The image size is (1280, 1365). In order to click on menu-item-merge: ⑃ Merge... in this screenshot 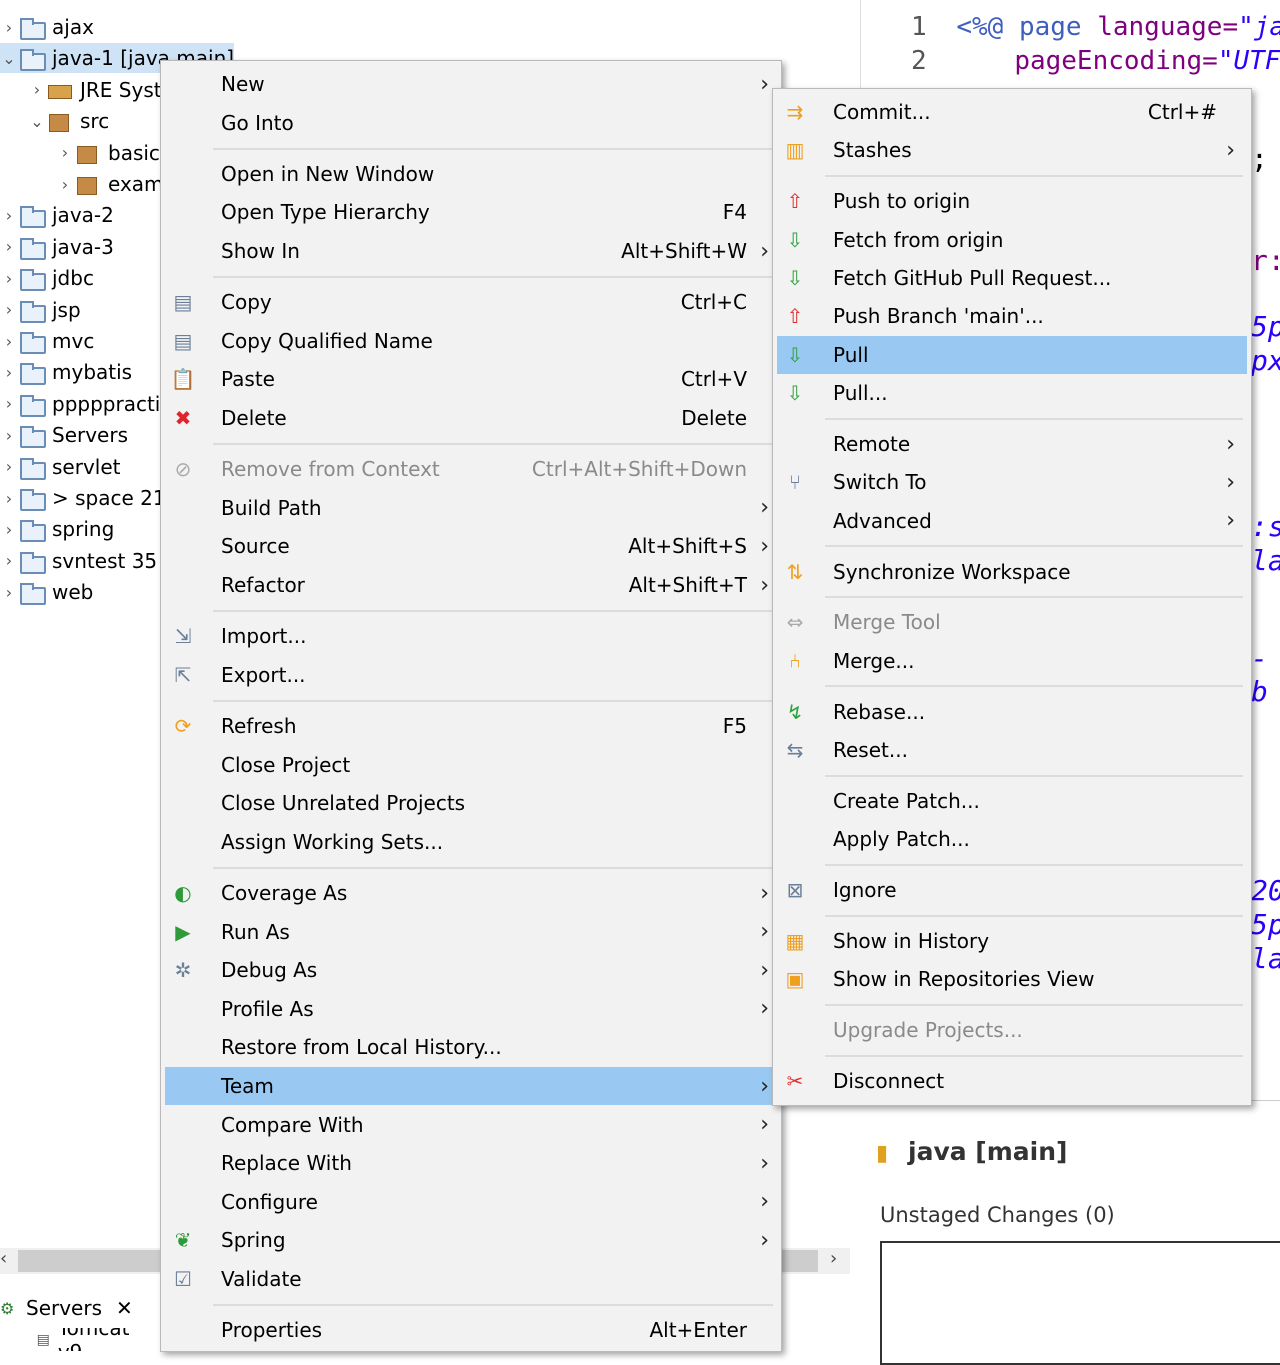, I will do `click(1012, 661)`.